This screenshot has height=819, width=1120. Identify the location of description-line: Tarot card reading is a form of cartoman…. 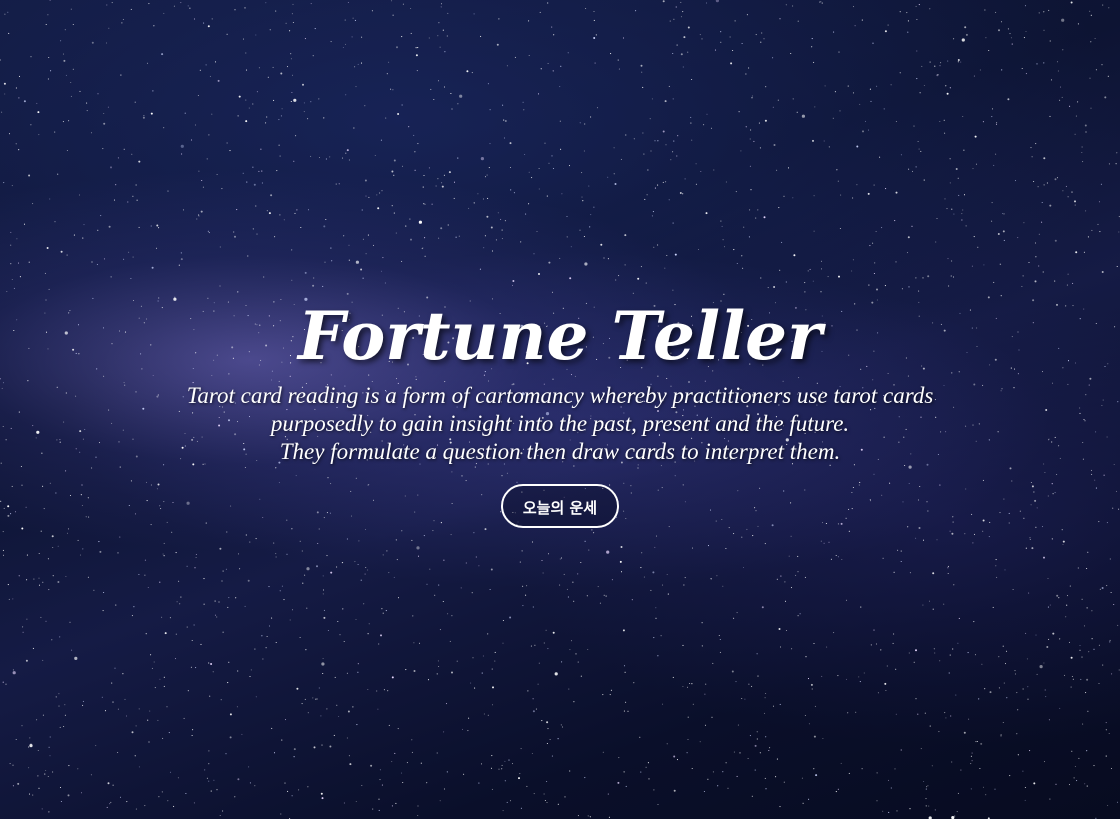
(560, 395).